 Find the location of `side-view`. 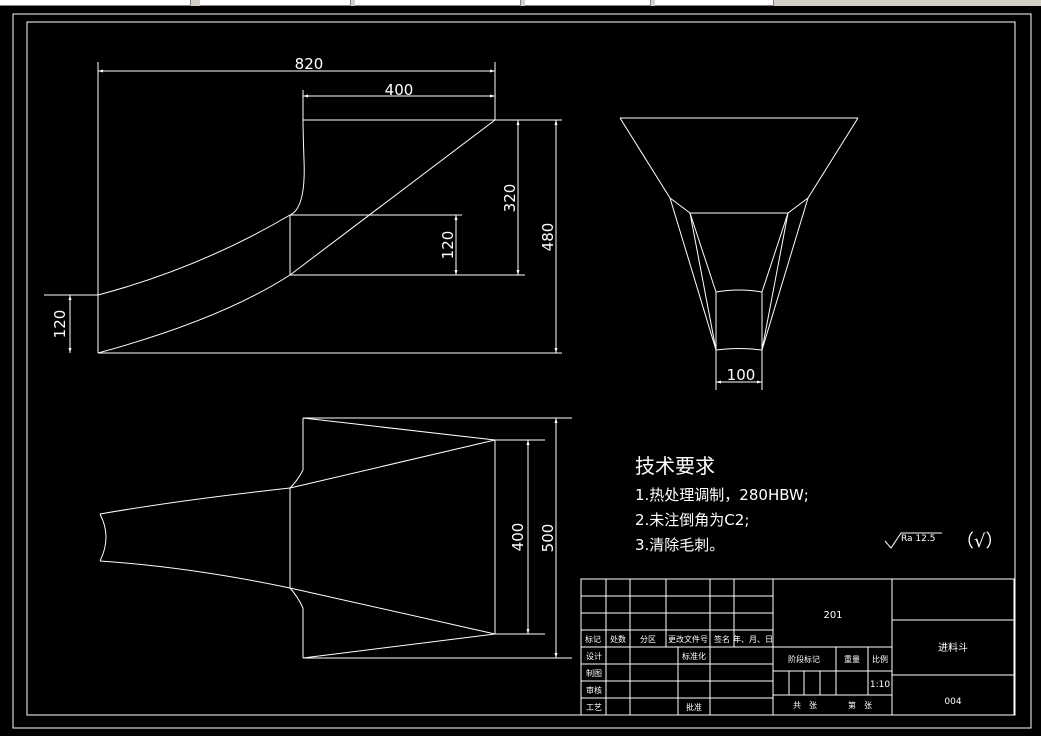

side-view is located at coordinates (739, 253).